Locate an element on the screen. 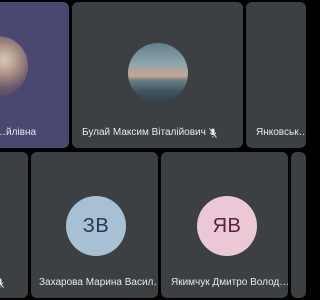 Image resolution: width=320 pixels, height=300 pixels. participant-tile: …йлівна is located at coordinates (34, 75).